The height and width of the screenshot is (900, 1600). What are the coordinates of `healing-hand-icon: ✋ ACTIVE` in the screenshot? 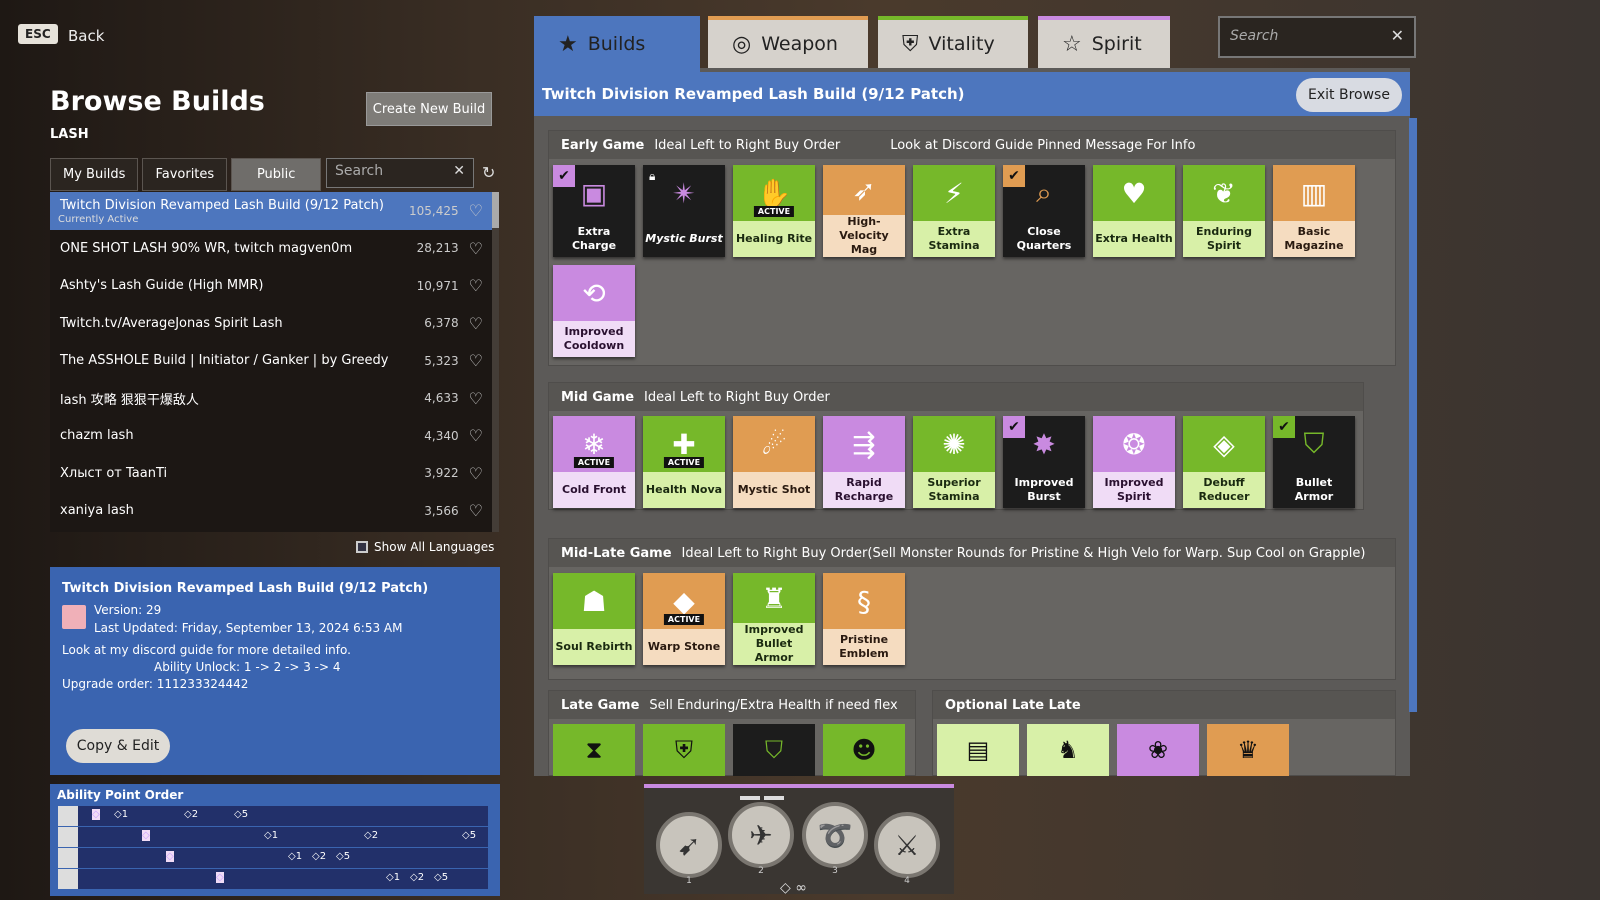 It's located at (774, 193).